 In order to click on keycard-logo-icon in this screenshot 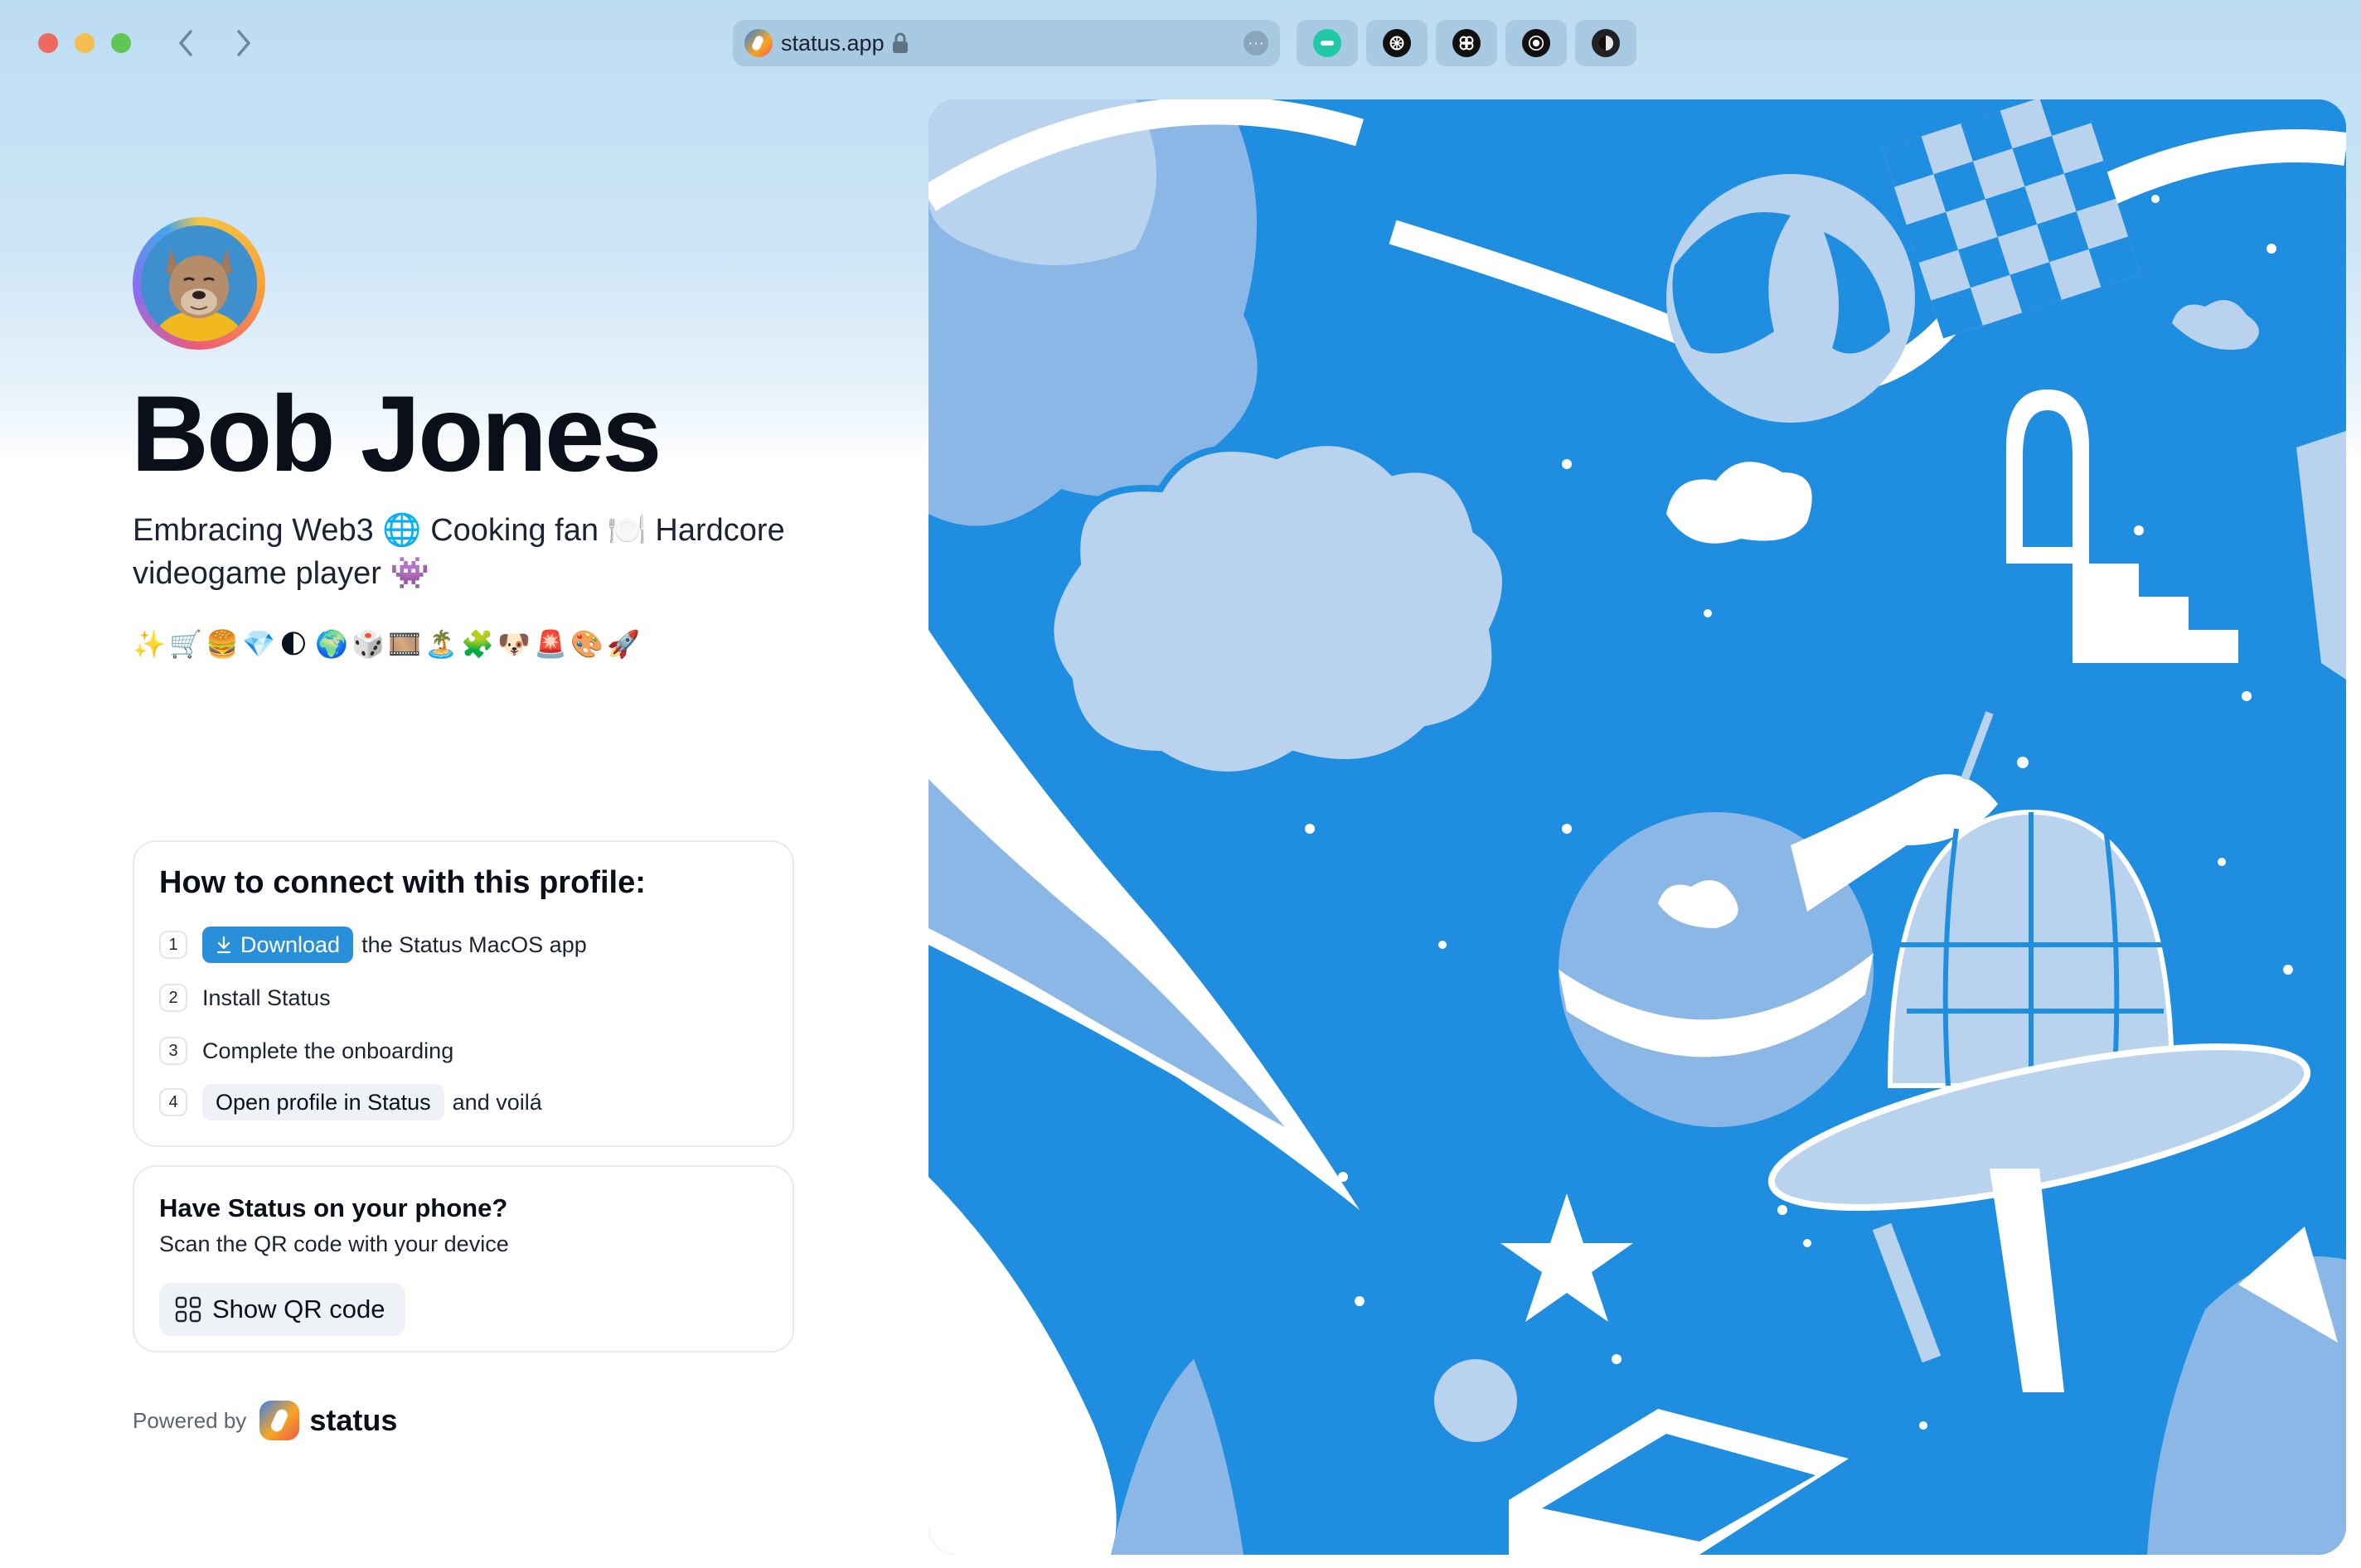, I will do `click(1327, 43)`.